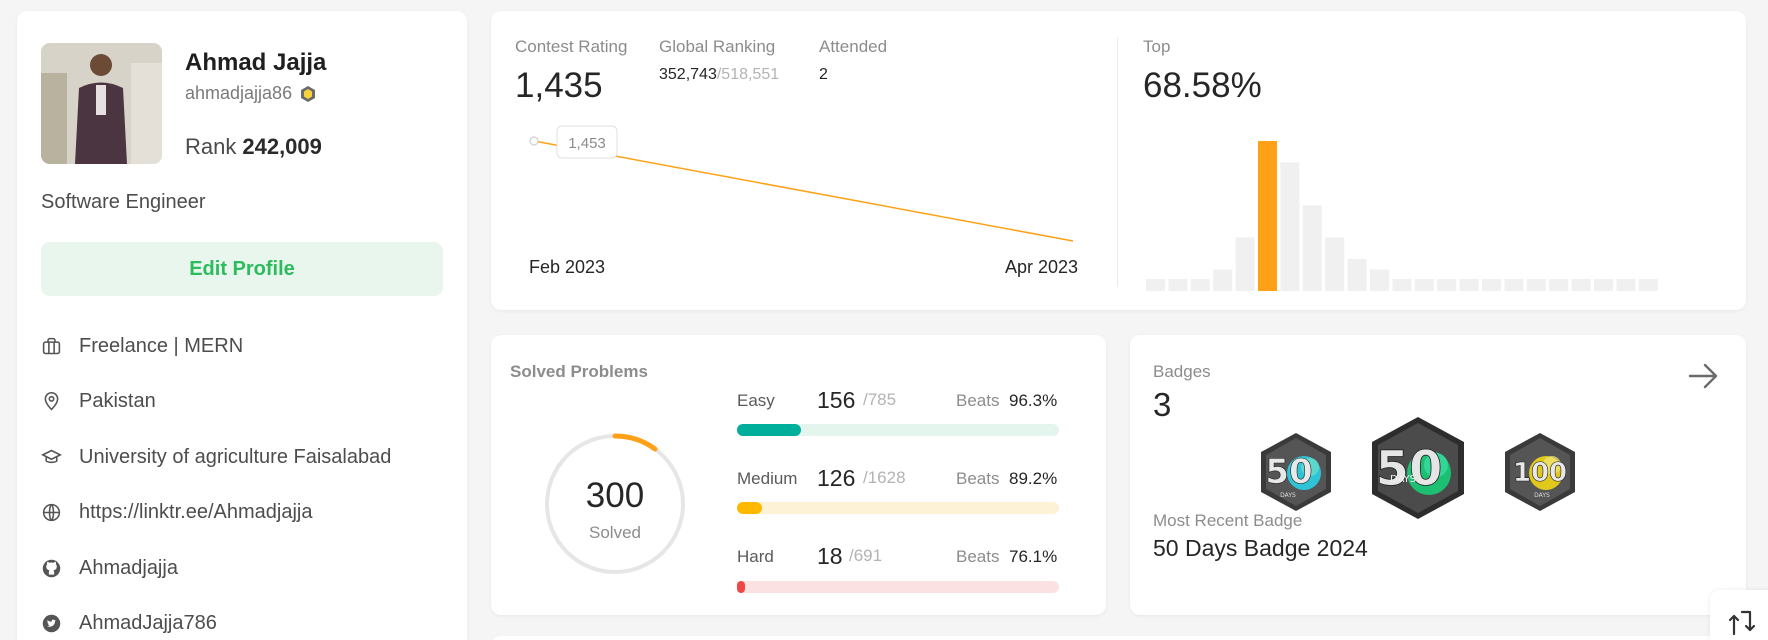 Image resolution: width=1768 pixels, height=640 pixels. What do you see at coordinates (823, 74) in the screenshot?
I see `attended-value: 2` at bounding box center [823, 74].